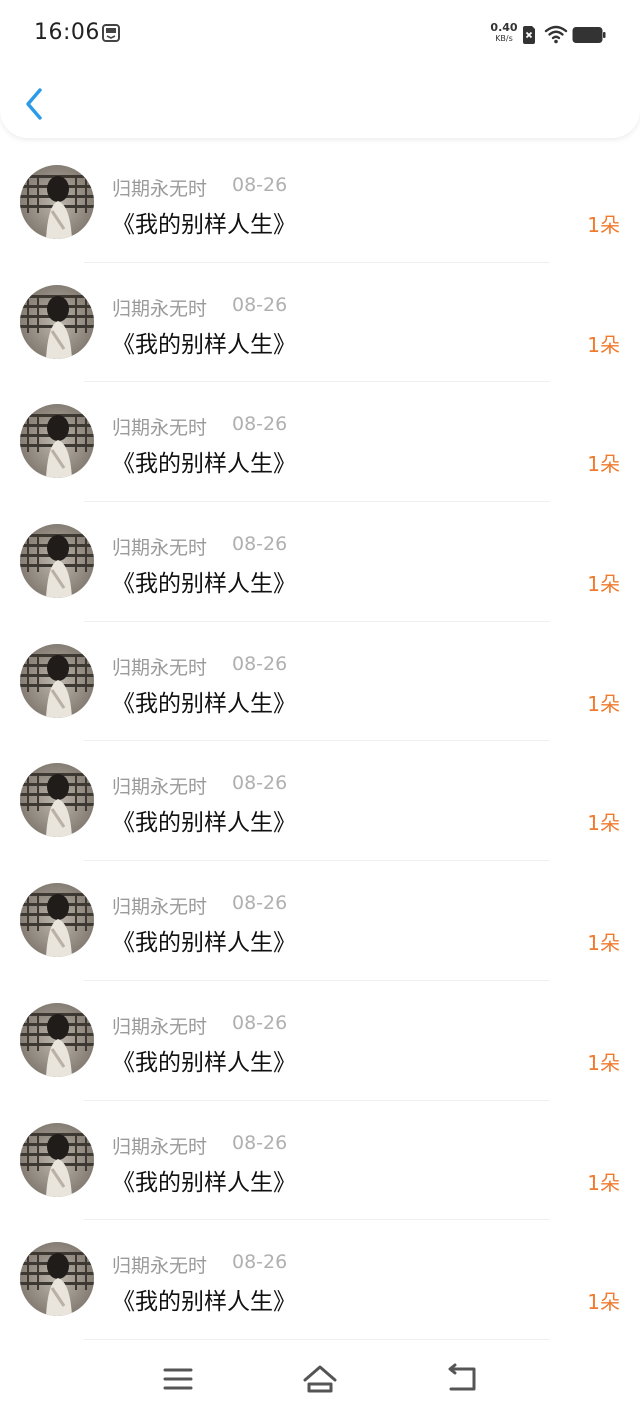 Image resolution: width=640 pixels, height=1415 pixels. I want to click on system-nav-bar, so click(320, 1379).